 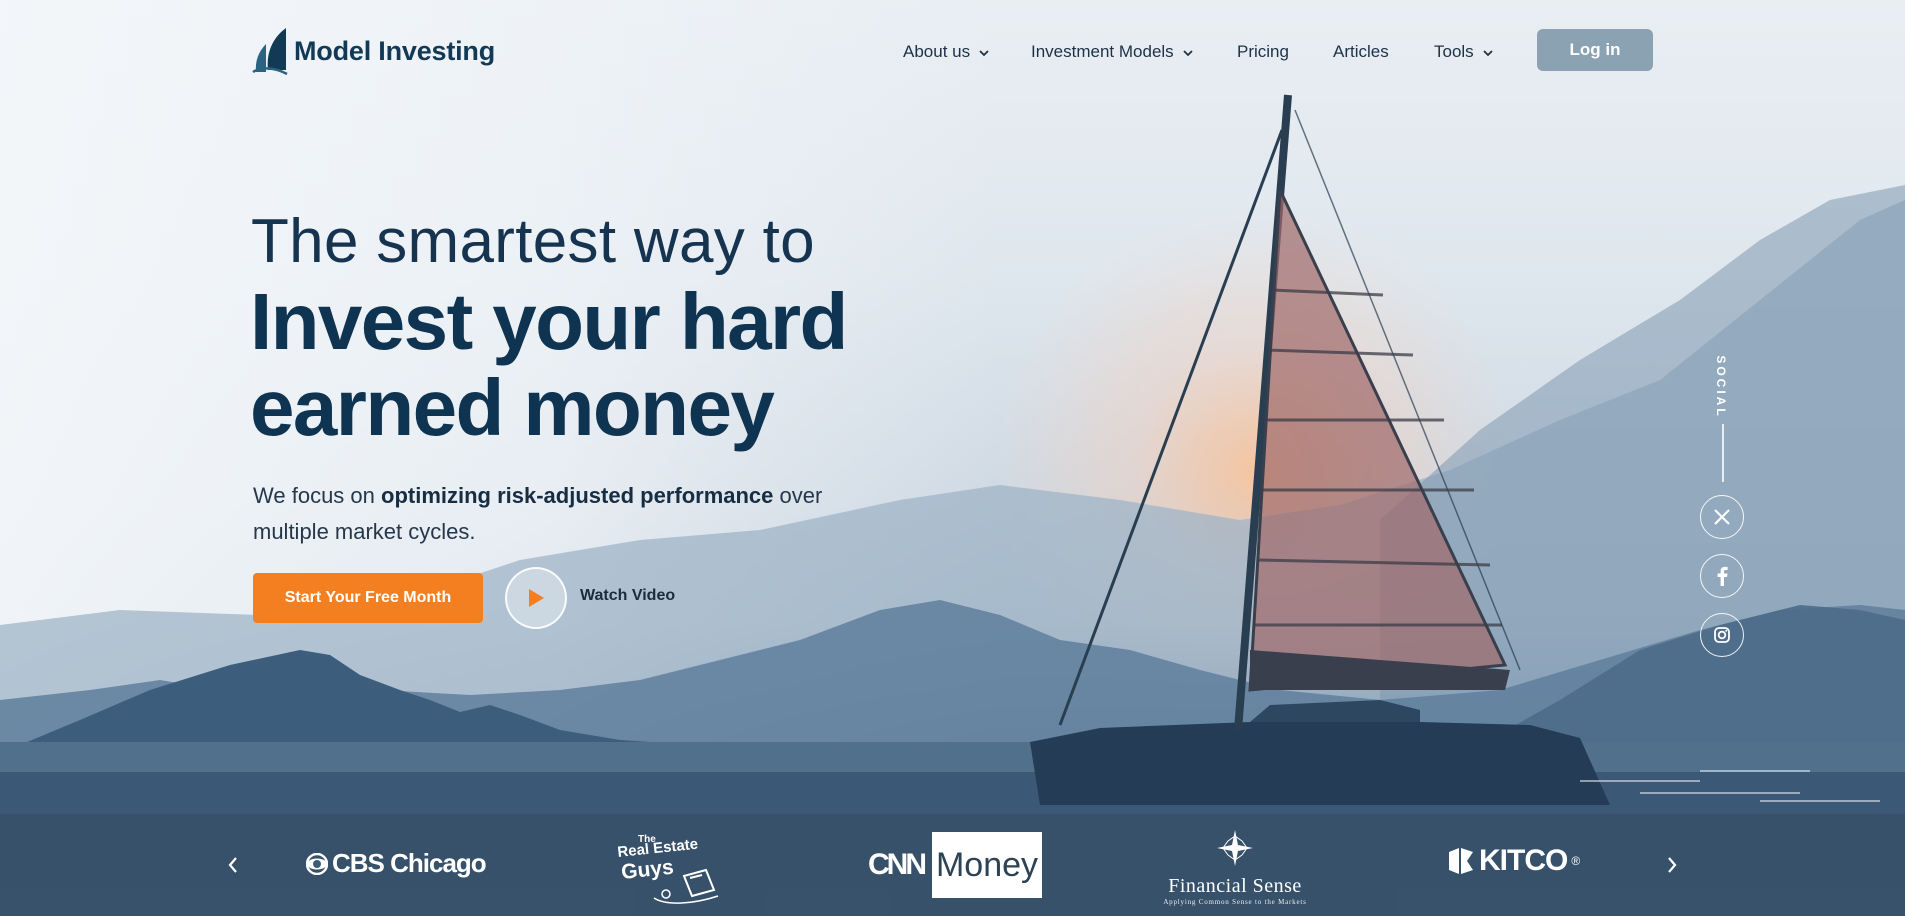 I want to click on nav-item-articles: Articles, so click(x=1383, y=52).